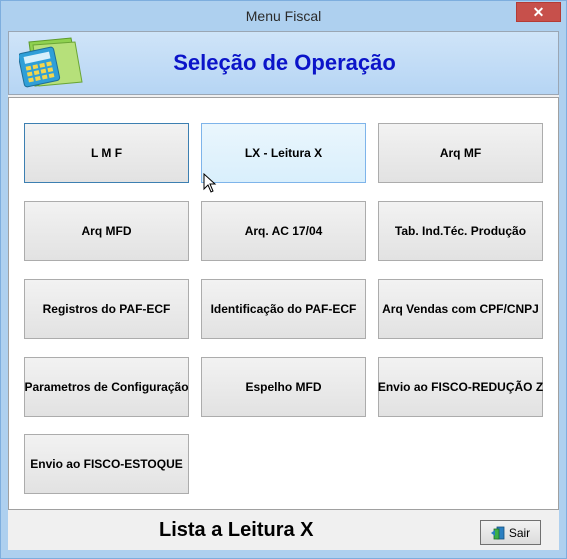 The image size is (567, 559). Describe the element at coordinates (283, 387) in the screenshot. I see `espelho-mfd-button: Espelho MFD` at that location.